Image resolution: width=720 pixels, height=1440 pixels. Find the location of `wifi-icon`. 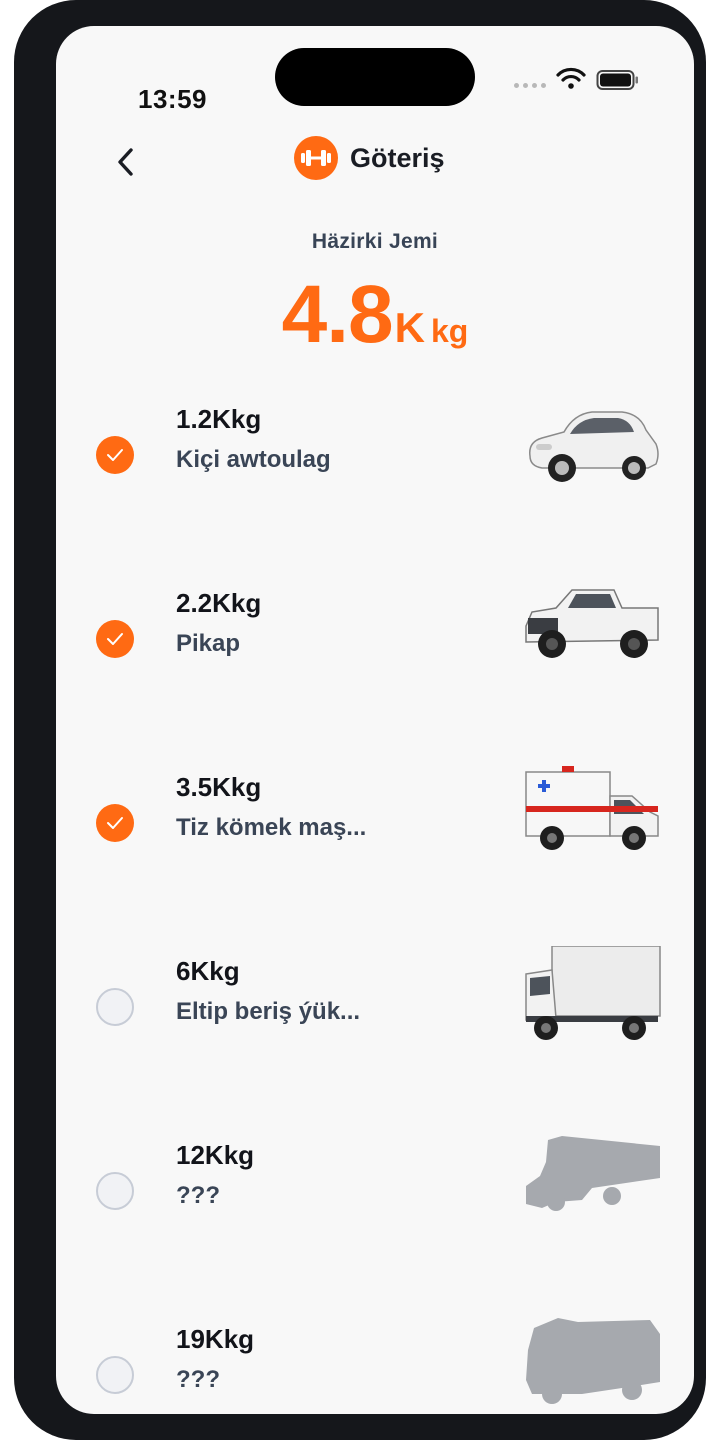

wifi-icon is located at coordinates (571, 78).